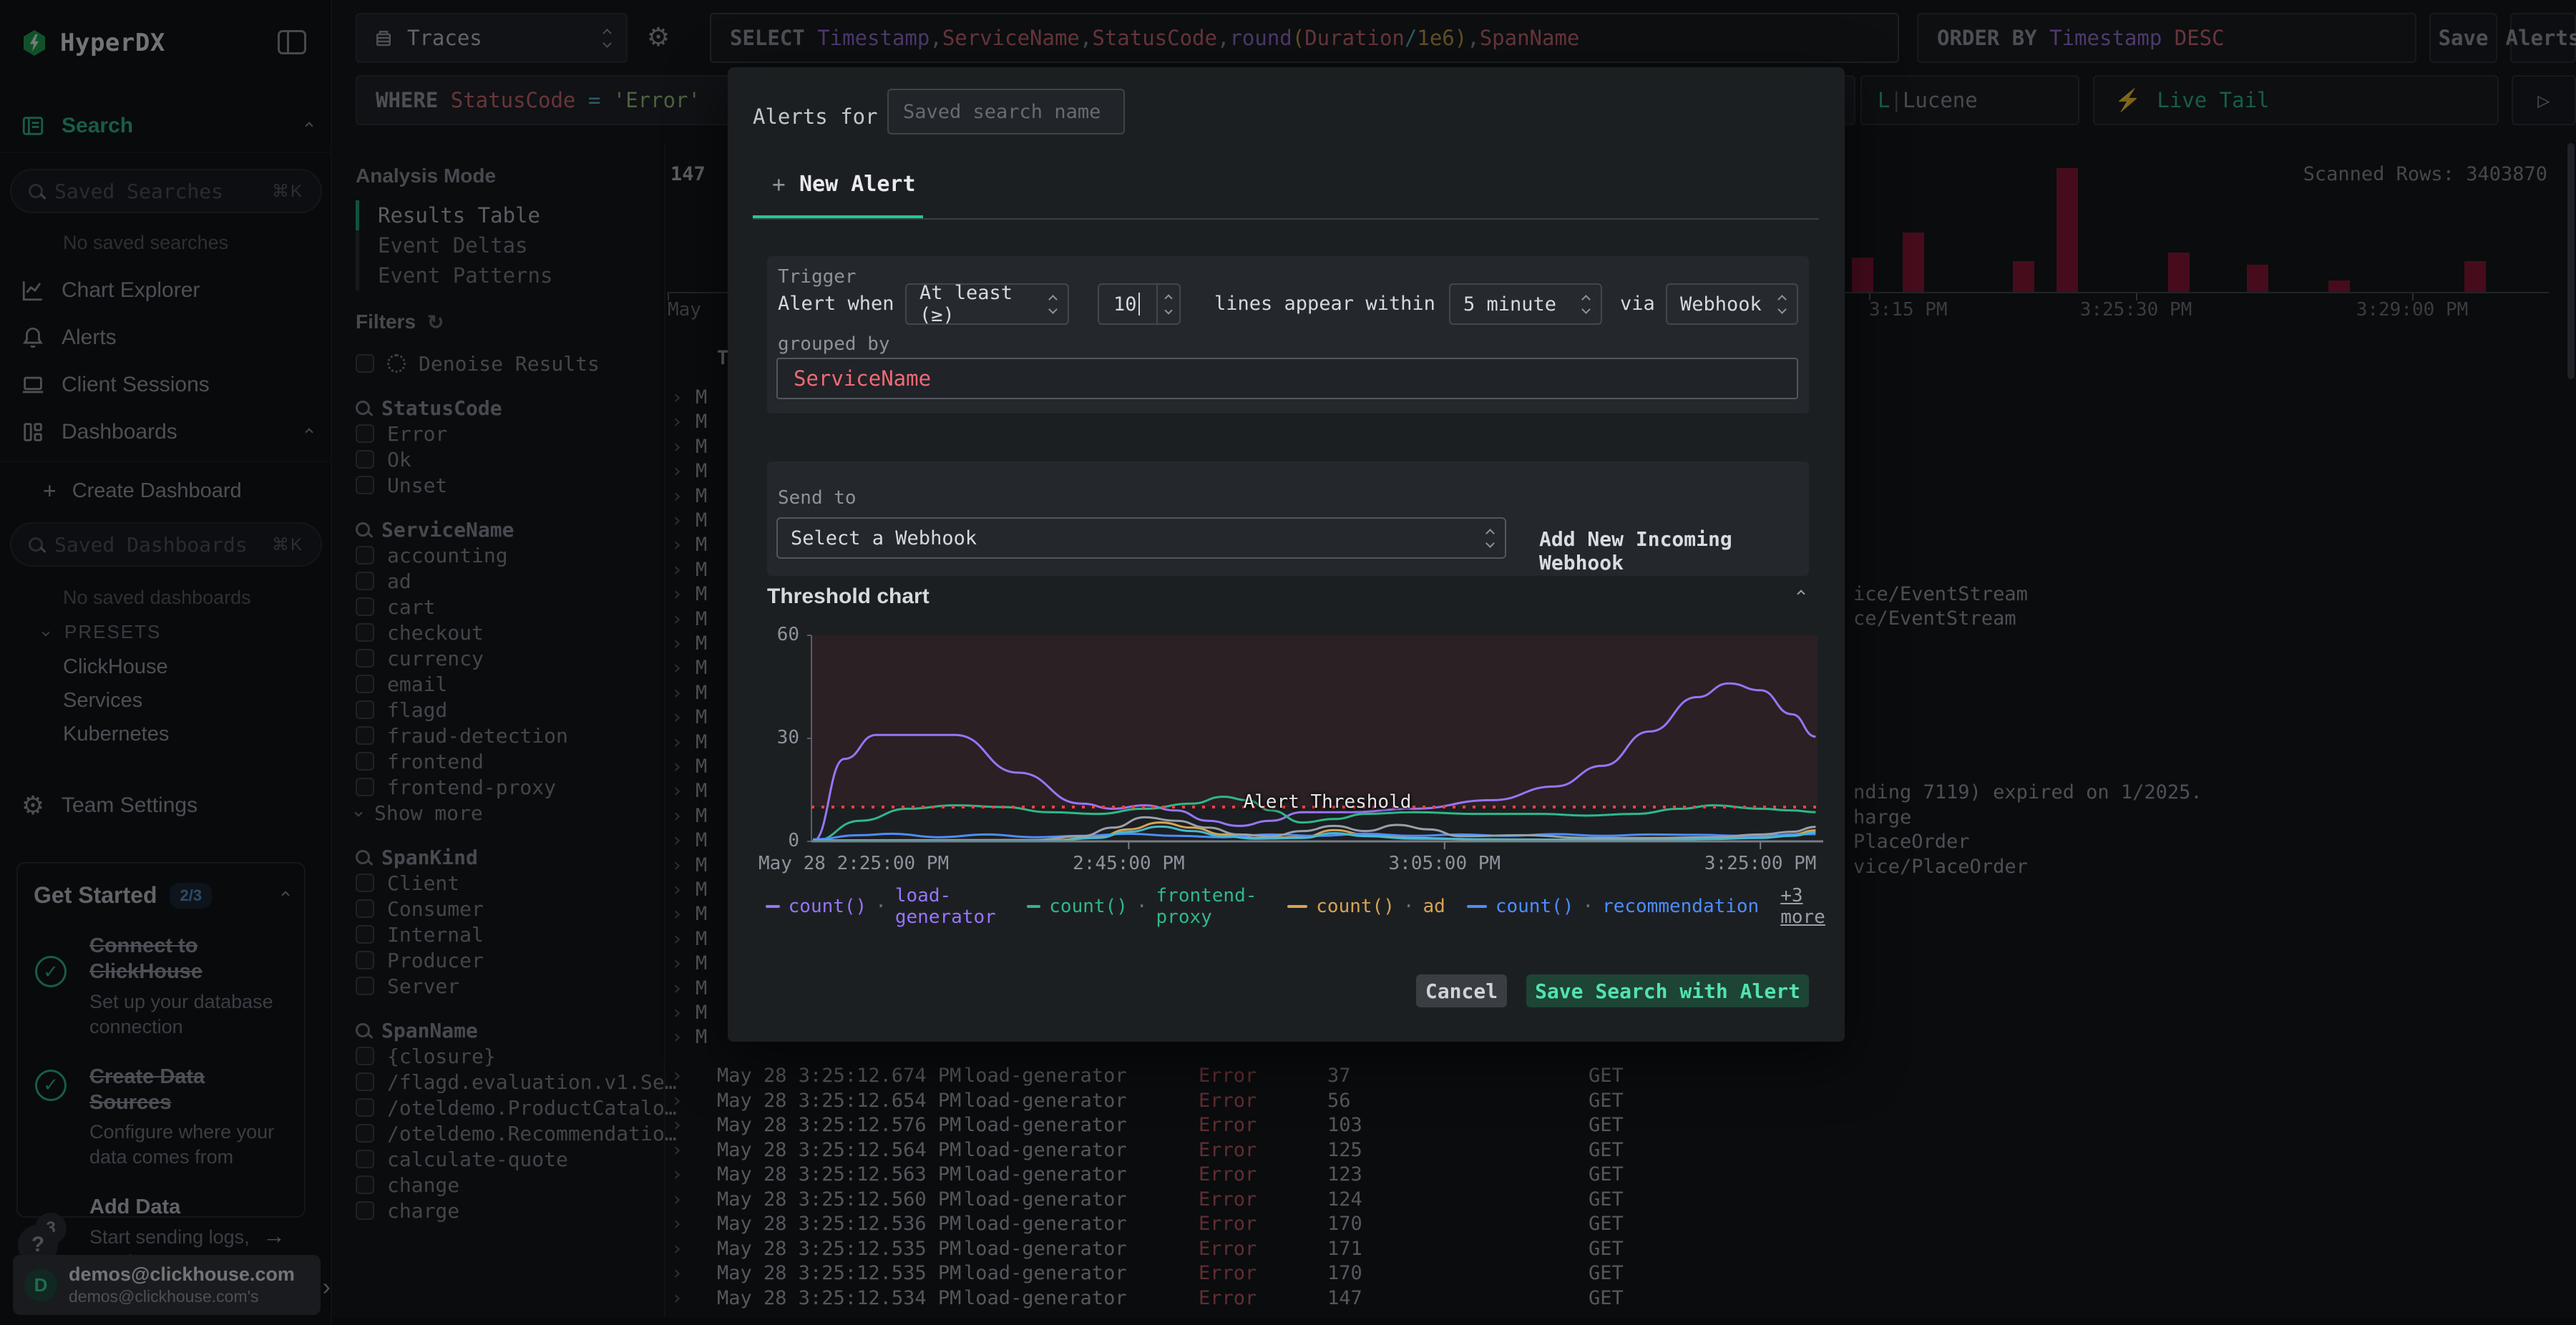 The width and height of the screenshot is (2576, 1325). I want to click on window-select: 5 minute, so click(1525, 304).